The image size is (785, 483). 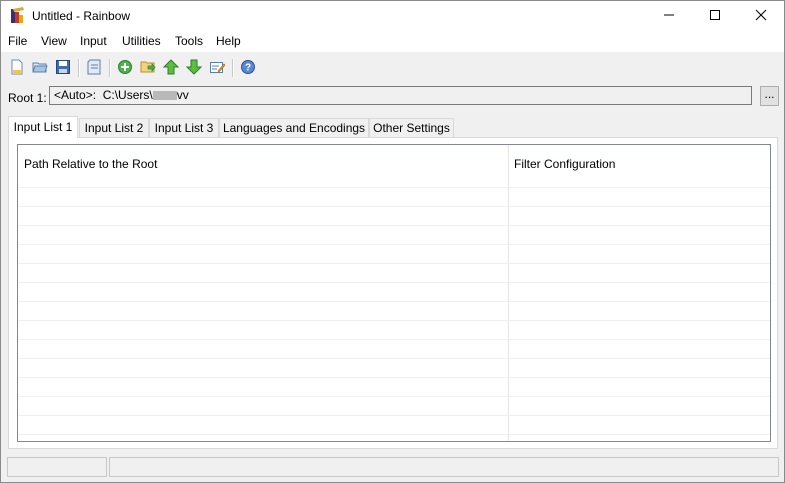 I want to click on maximize-button, so click(x=715, y=16).